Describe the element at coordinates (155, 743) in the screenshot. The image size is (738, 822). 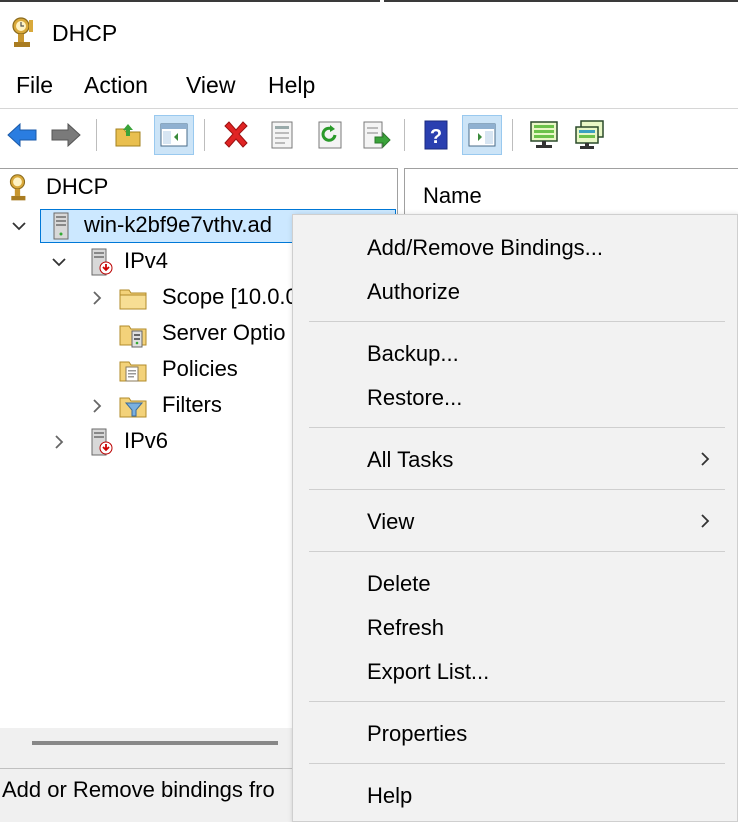
I see `scrollbar-thumb` at that location.